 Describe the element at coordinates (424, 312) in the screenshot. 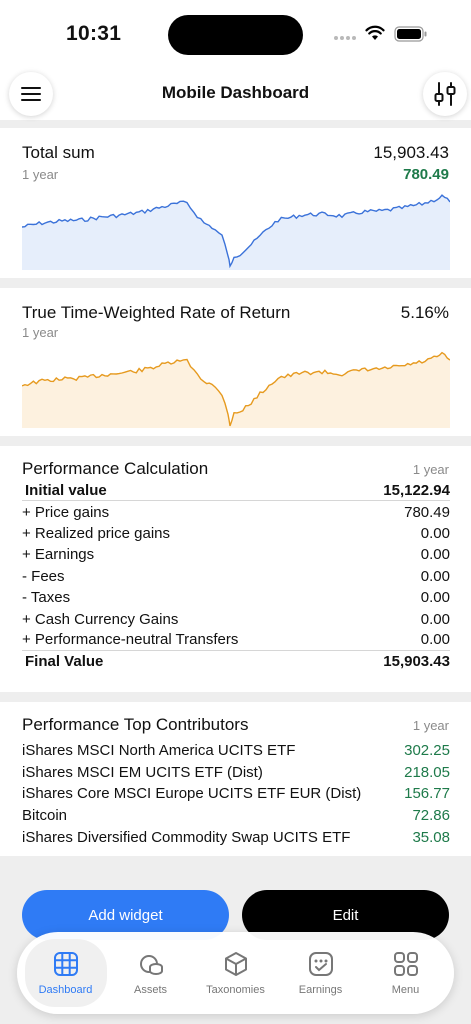

I see `ttwror-value: 5.16%` at that location.